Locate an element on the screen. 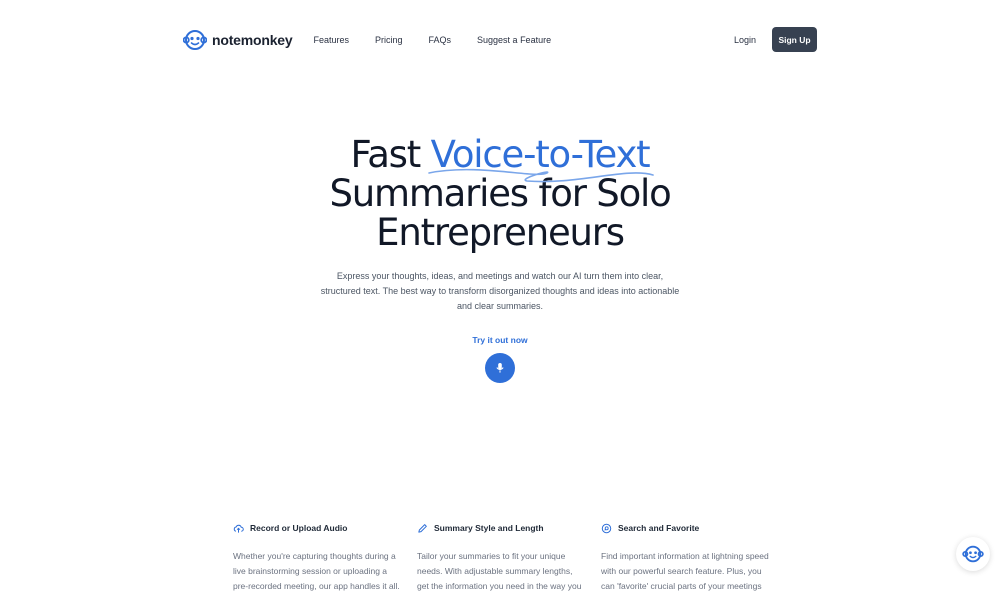 This screenshot has width=1000, height=600. monkey-helper-icon is located at coordinates (973, 554).